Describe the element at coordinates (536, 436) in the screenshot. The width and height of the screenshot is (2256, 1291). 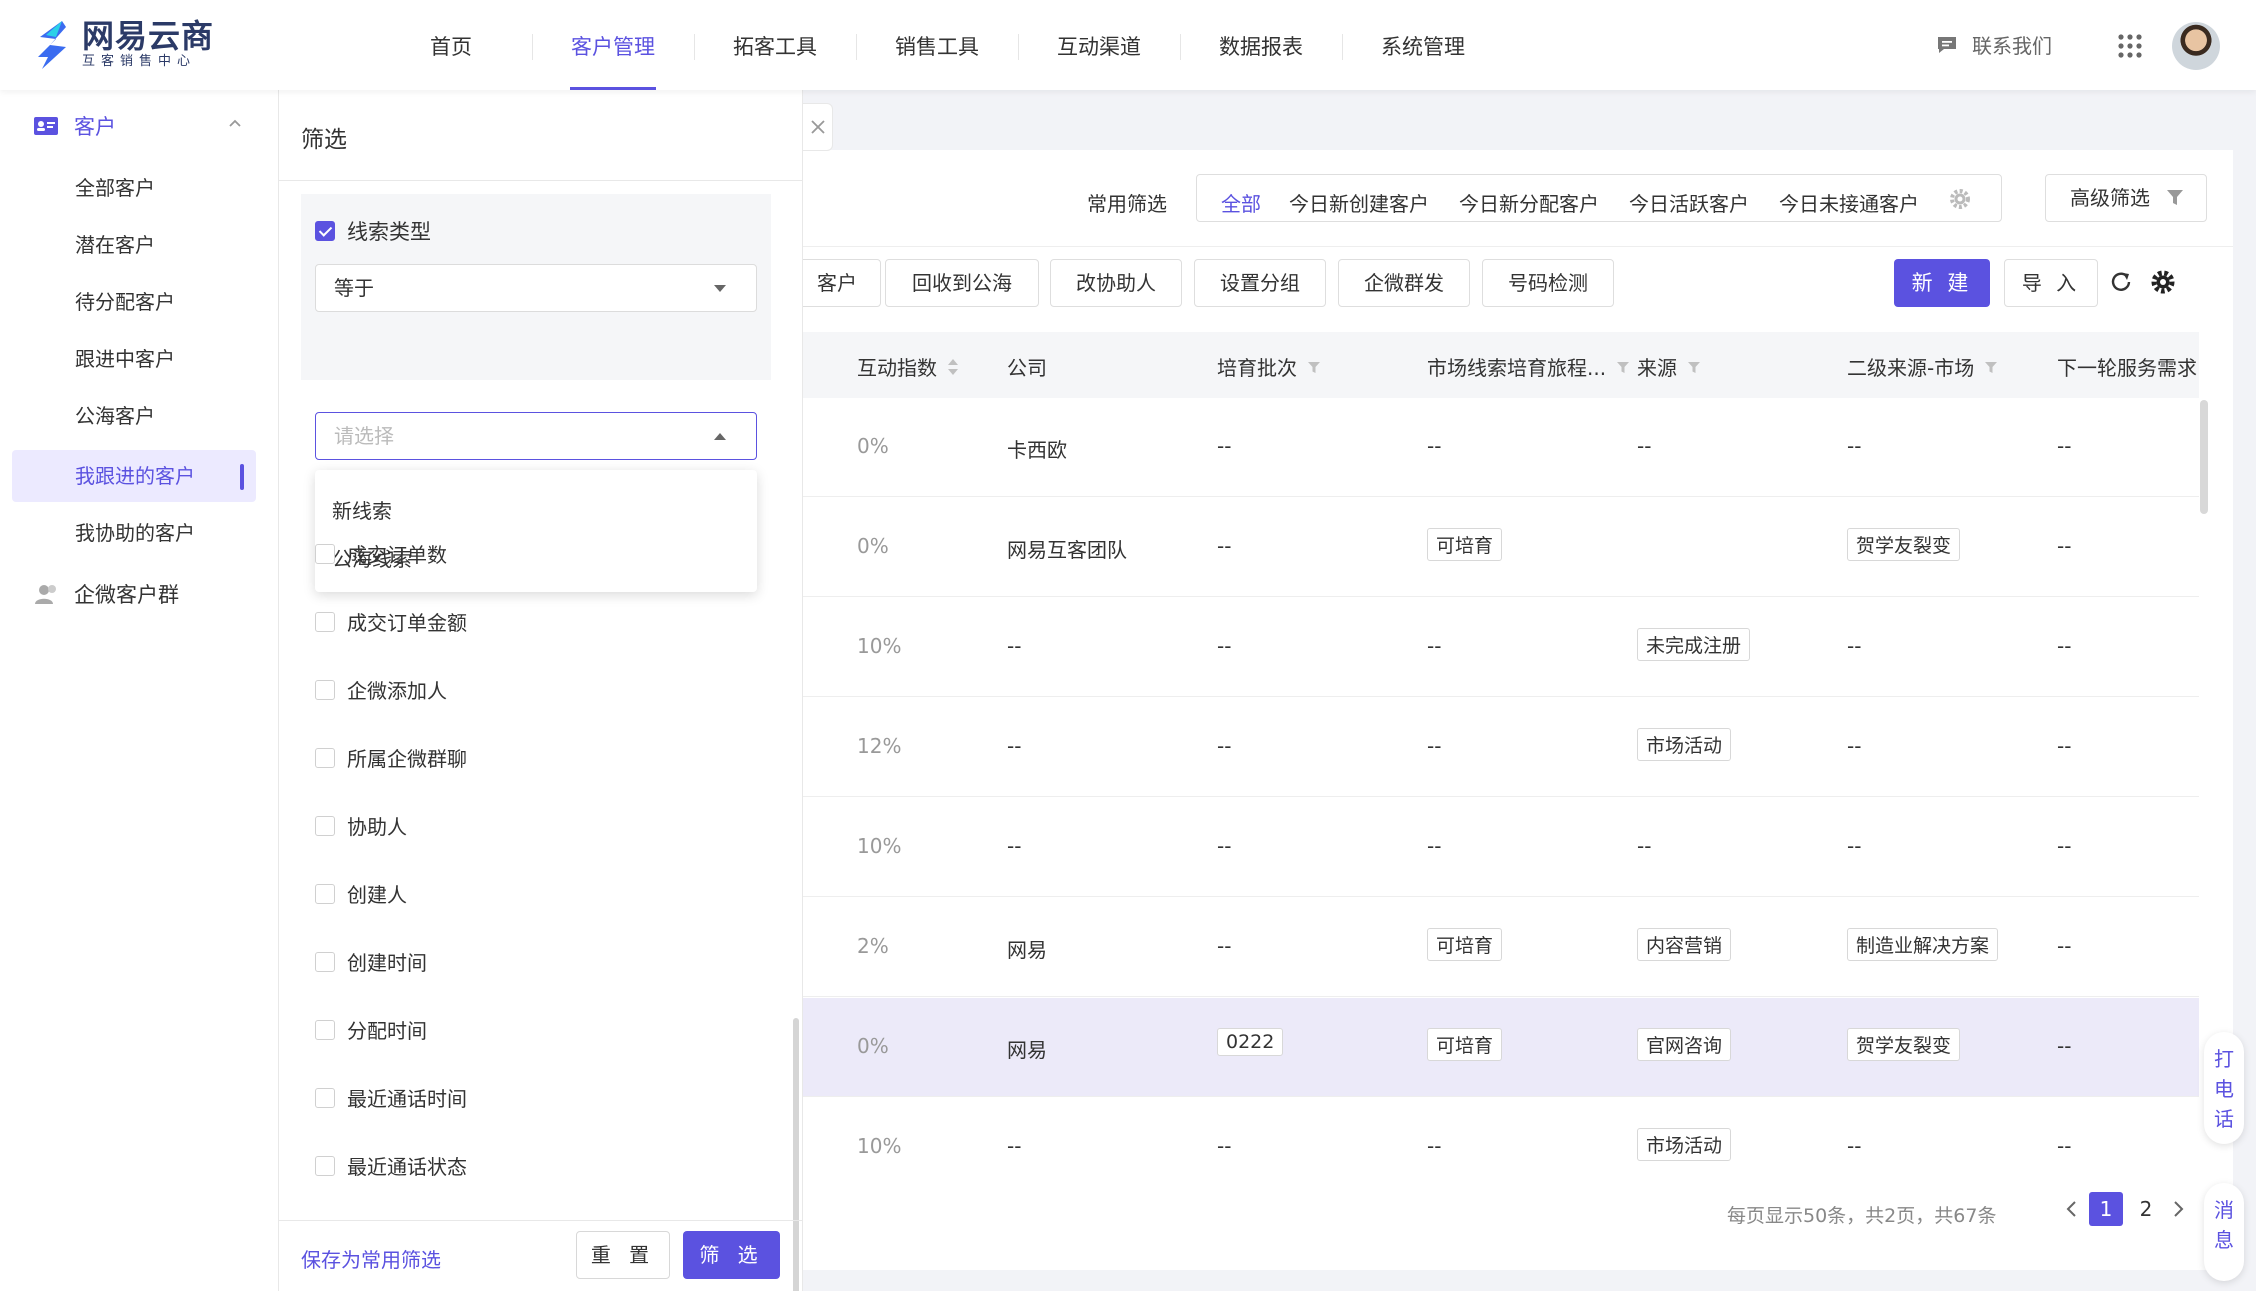
I see `lead-type-value-select: 请选择` at that location.